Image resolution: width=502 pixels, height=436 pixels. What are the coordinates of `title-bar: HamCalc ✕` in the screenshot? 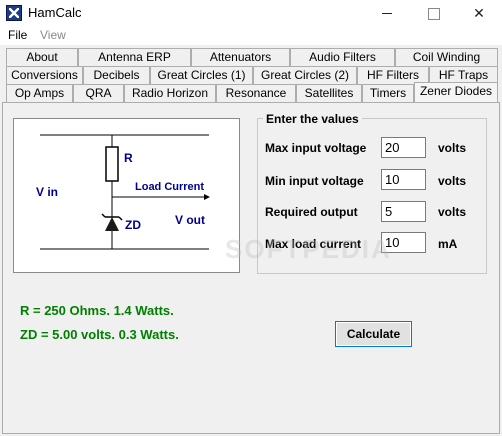 It's located at (251, 13).